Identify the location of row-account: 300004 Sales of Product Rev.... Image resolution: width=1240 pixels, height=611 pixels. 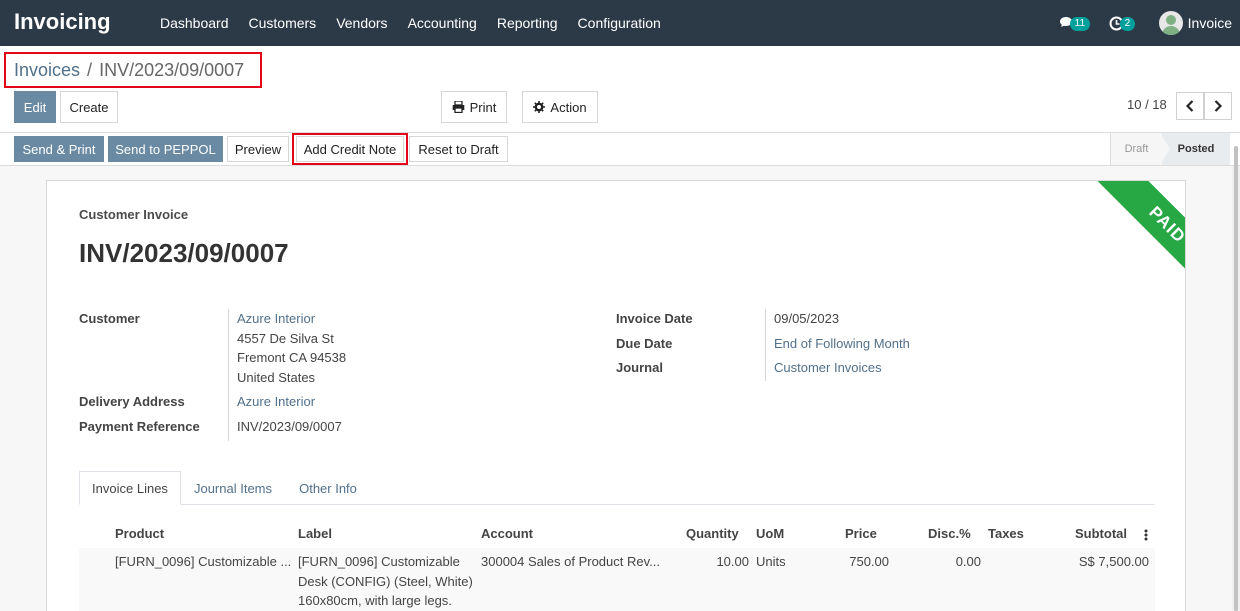
(570, 561).